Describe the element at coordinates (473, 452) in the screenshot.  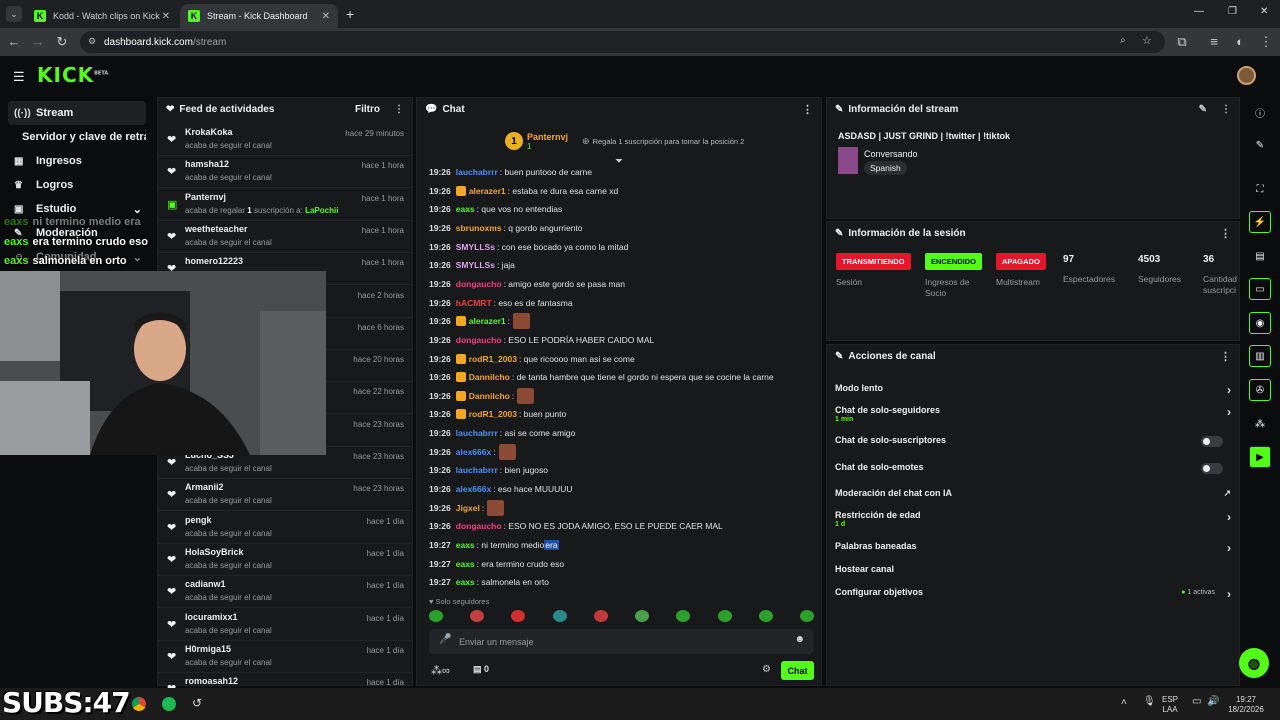
I see `chat-username: alex666x` at that location.